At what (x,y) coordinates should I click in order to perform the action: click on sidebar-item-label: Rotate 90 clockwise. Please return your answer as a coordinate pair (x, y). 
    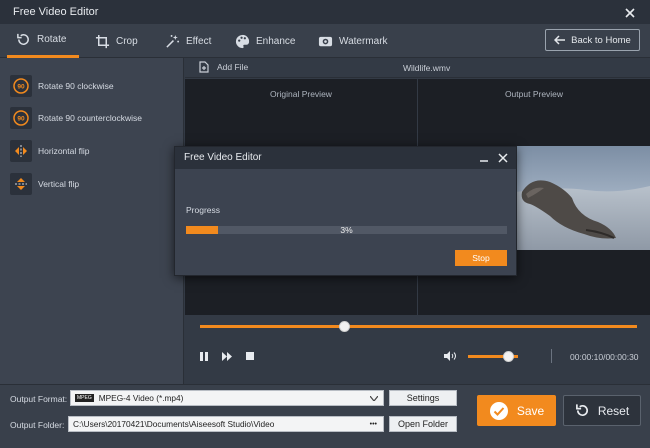
    Looking at the image, I should click on (76, 86).